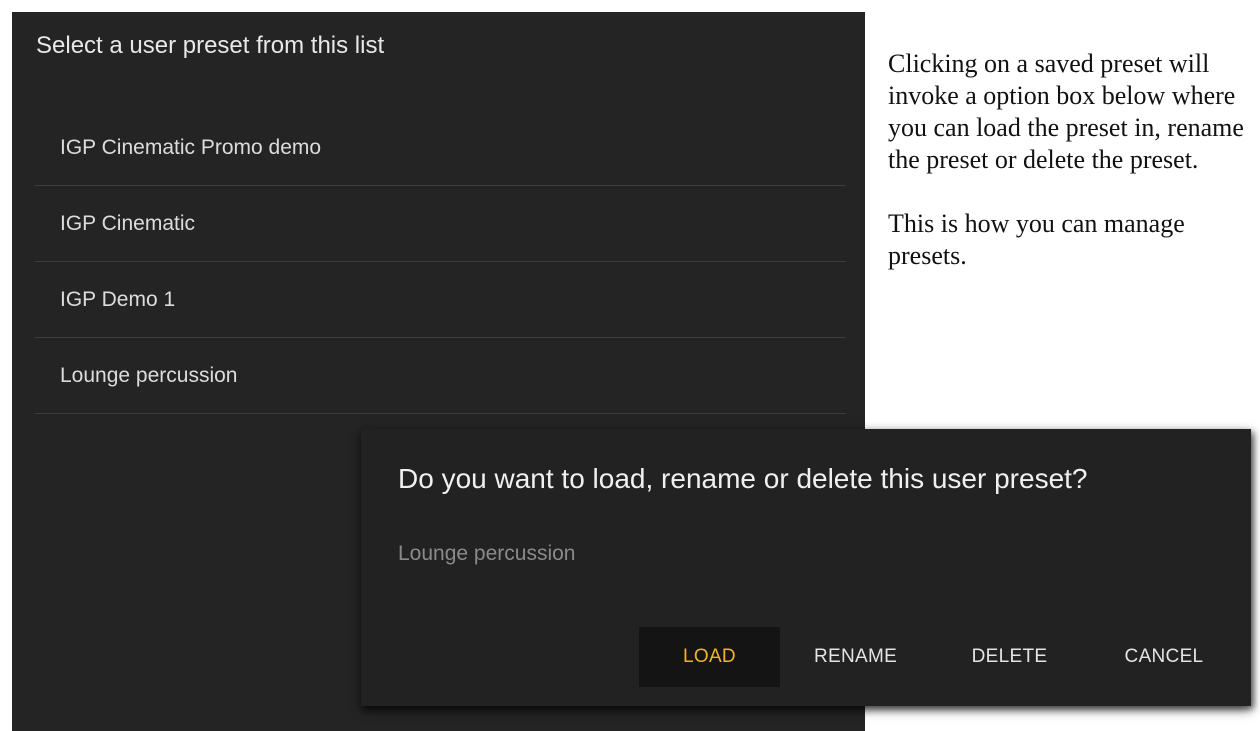  I want to click on dialog-actions: LOAD RENAME DELETE CANCEL, so click(939, 657).